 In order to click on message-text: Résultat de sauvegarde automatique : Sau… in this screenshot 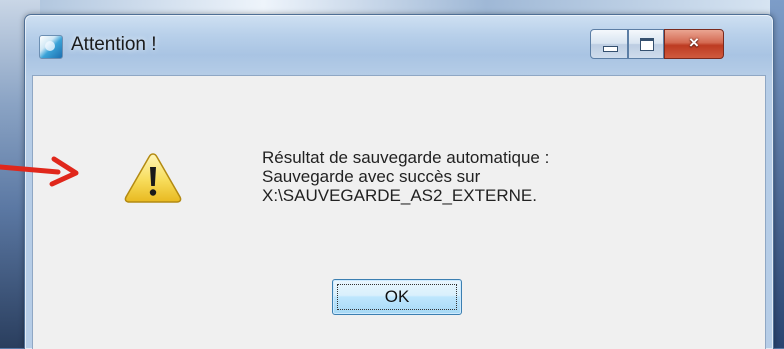, I will do `click(405, 176)`.